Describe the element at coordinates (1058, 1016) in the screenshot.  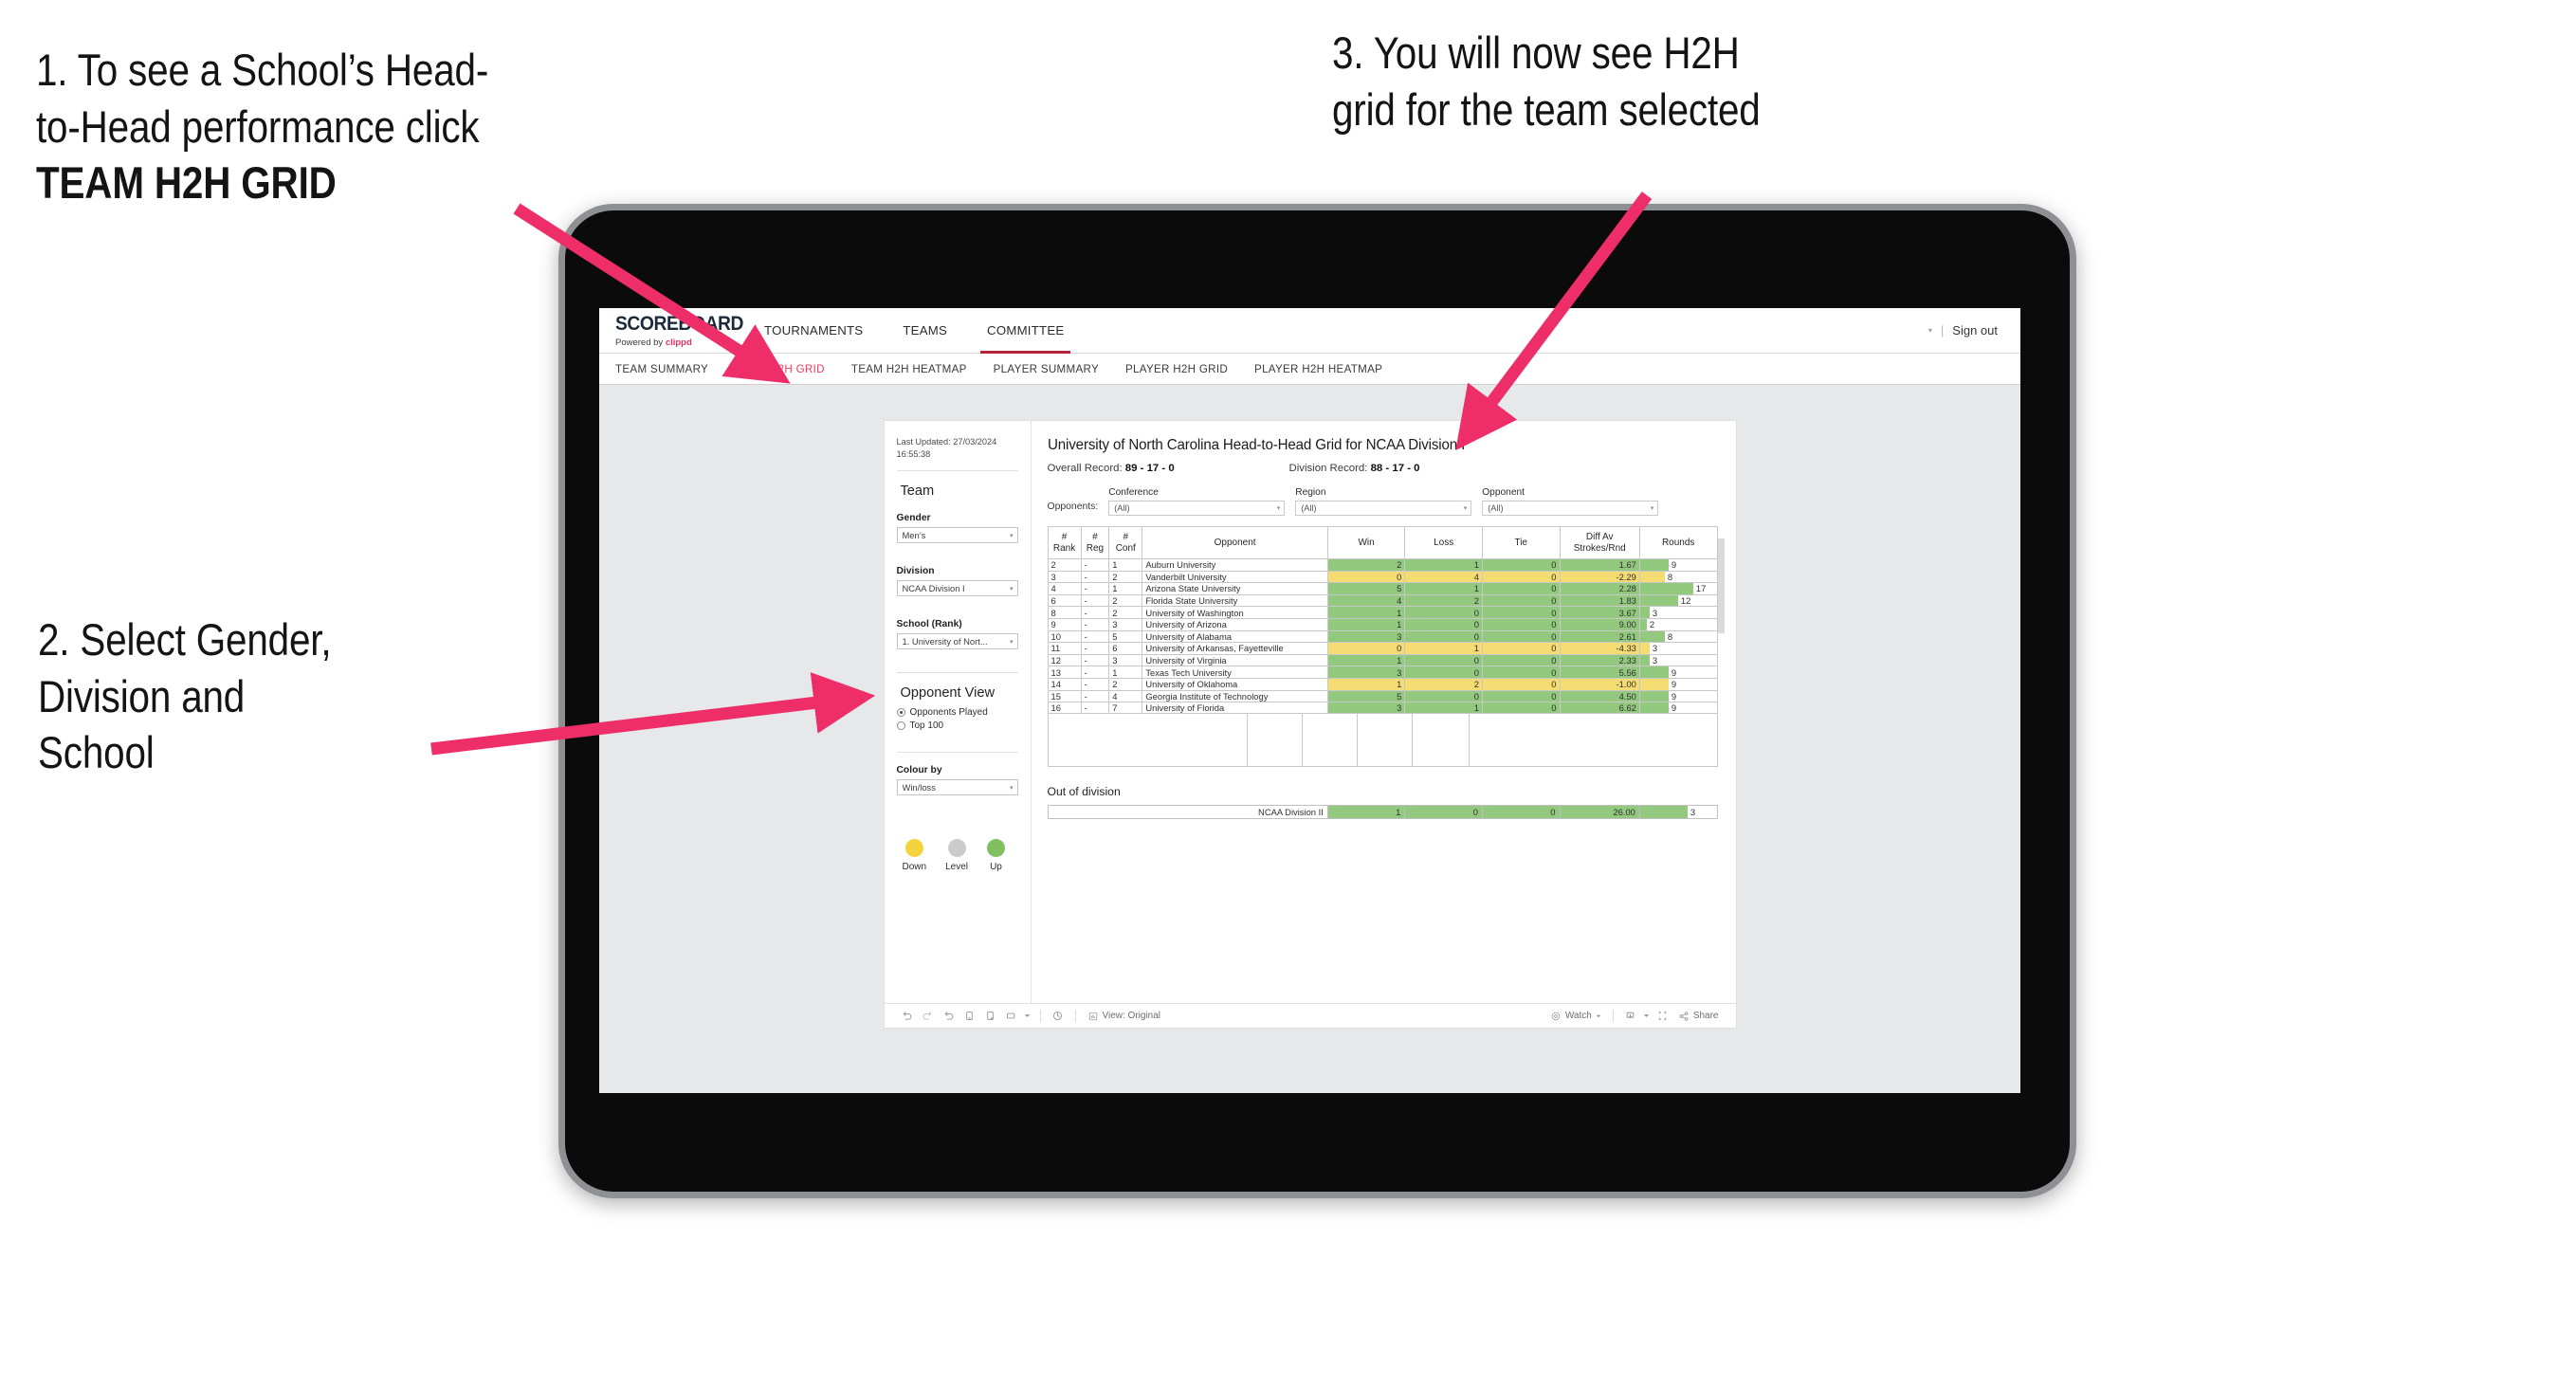
I see `highlight-icon` at that location.